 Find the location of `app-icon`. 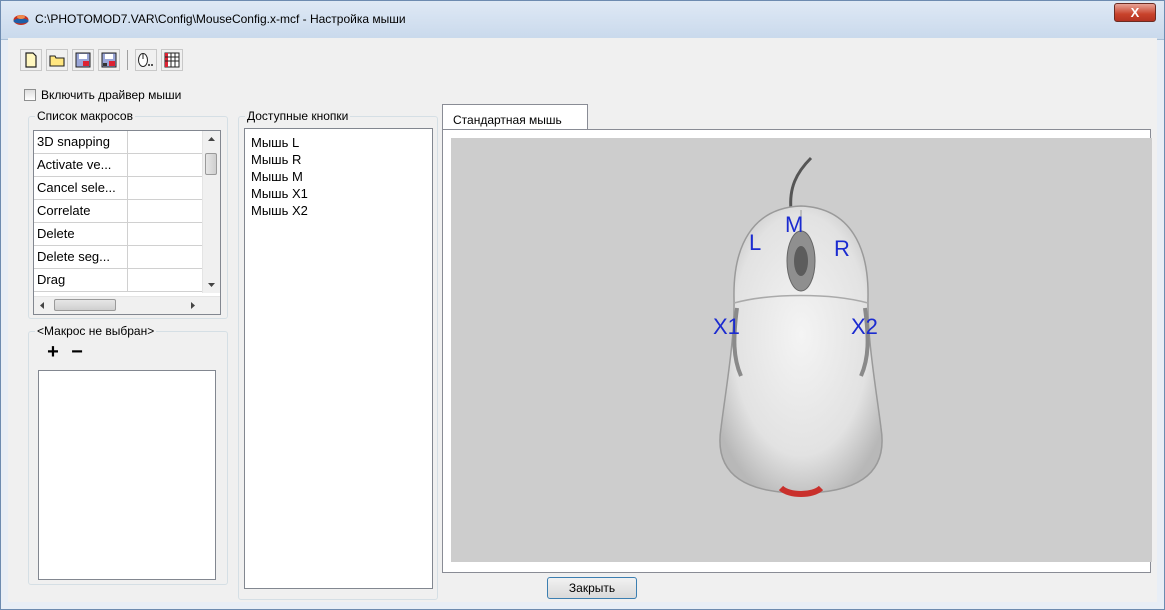

app-icon is located at coordinates (21, 20).